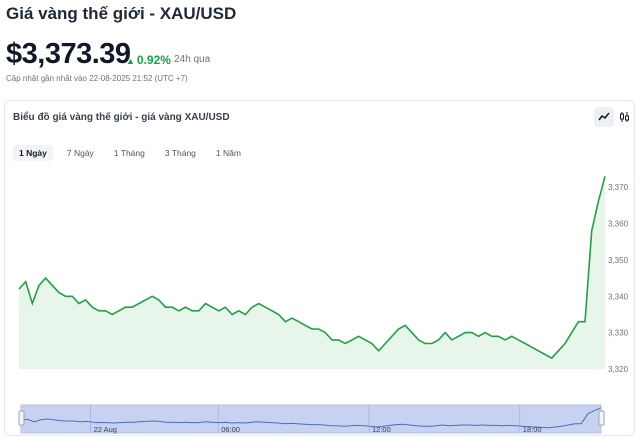 The width and height of the screenshot is (640, 439). Describe the element at coordinates (532, 429) in the screenshot. I see `x-tick-label: 18:00` at that location.